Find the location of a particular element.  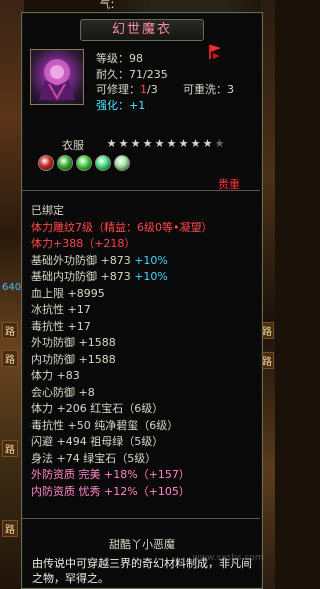

attribute-row: 毒抗性 +50 纯净碧玺（6级） is located at coordinates (144, 426).